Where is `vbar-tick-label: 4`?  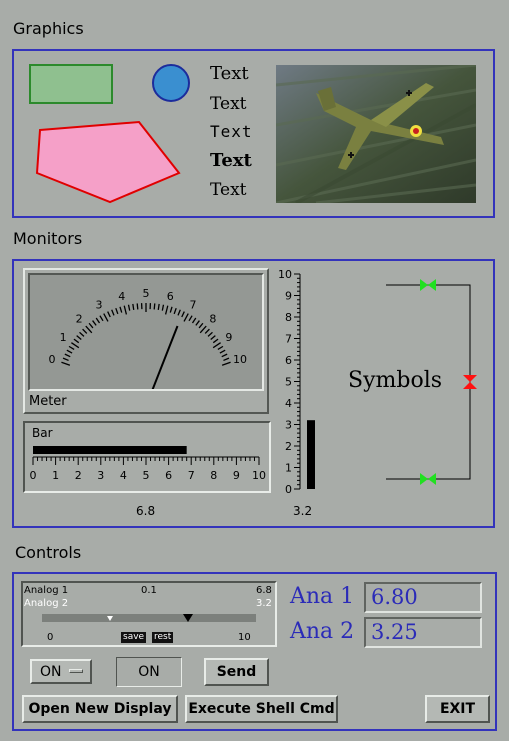 vbar-tick-label: 4 is located at coordinates (288, 403).